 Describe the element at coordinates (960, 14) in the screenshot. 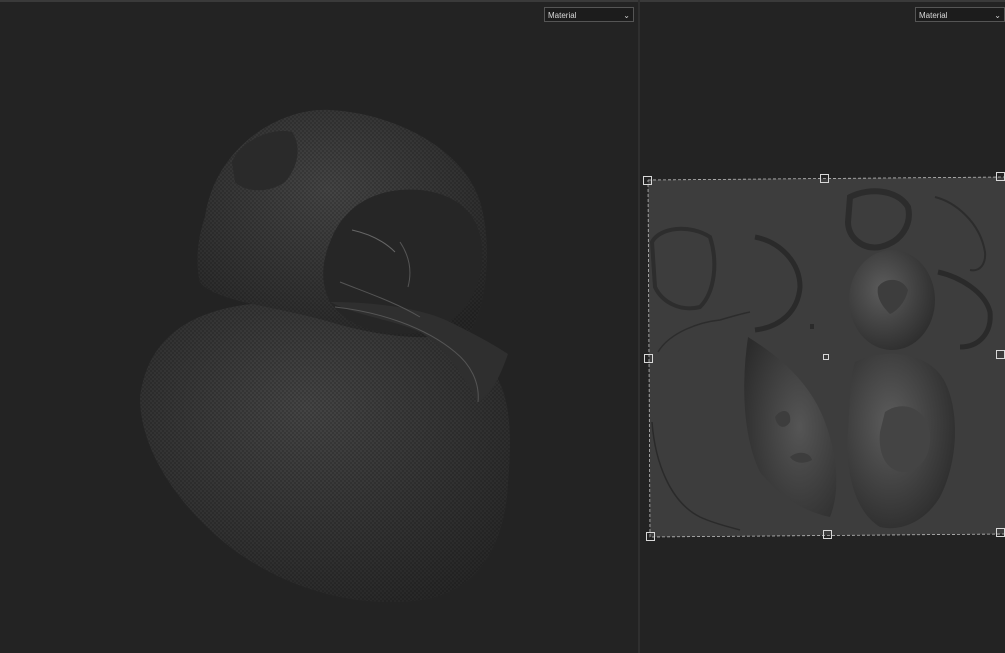

I see `shading-mode-dropdown-uv: Material ⌄` at that location.